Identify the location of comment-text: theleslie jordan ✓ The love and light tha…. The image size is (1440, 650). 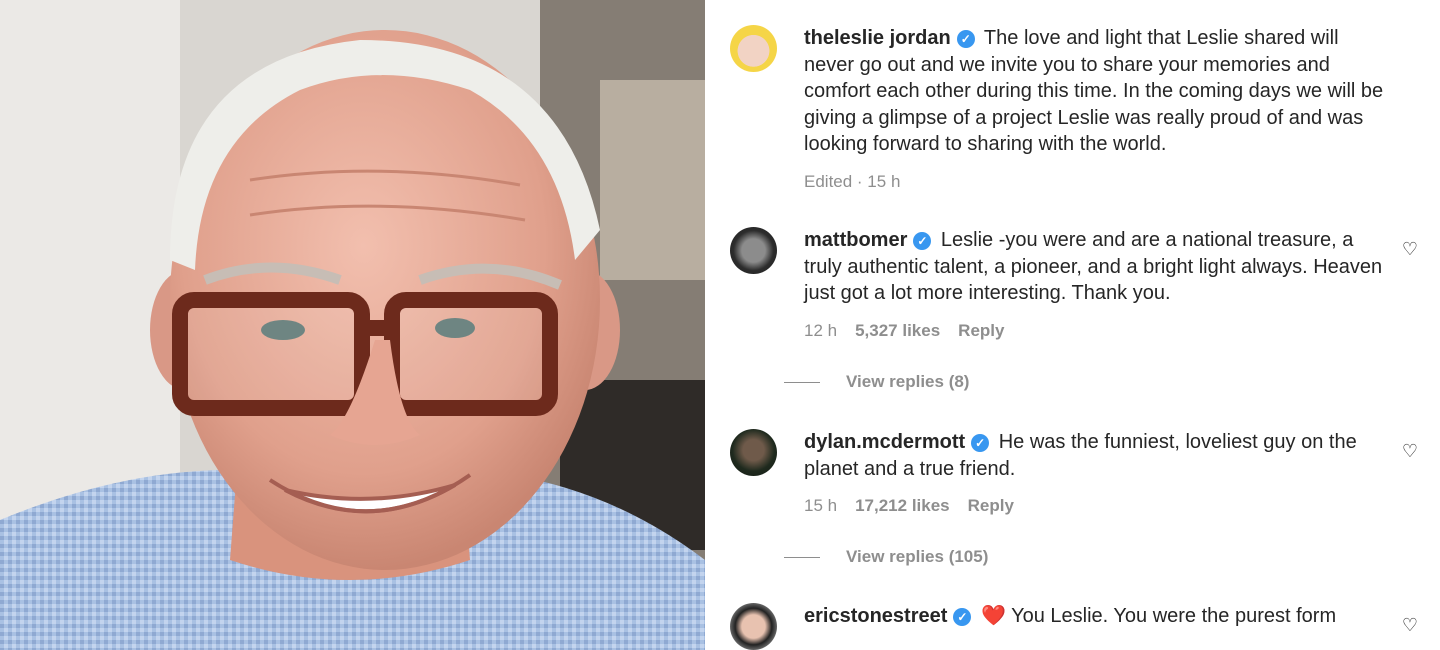
(1099, 91).